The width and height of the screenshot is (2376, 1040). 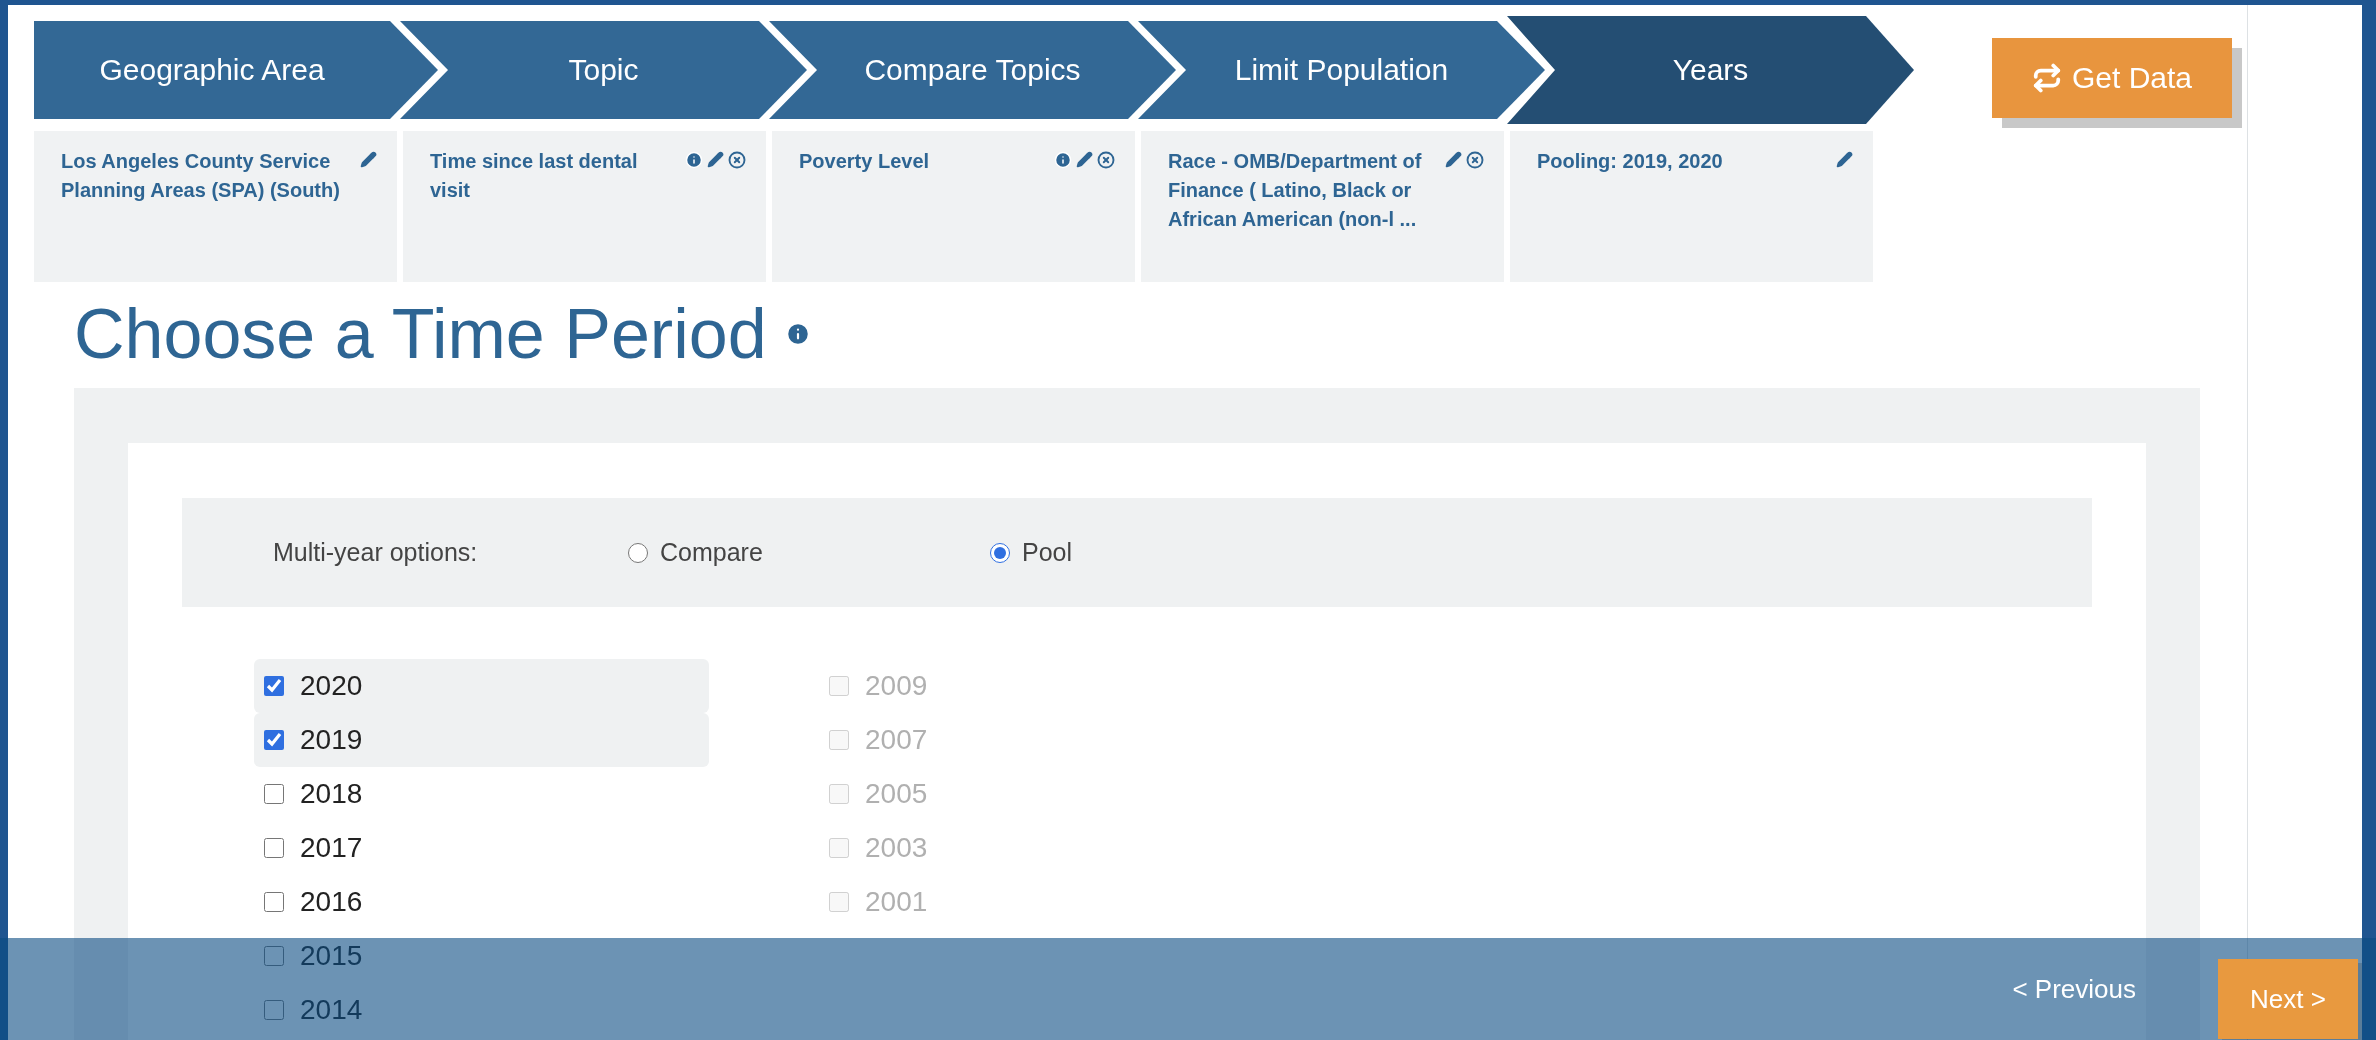 I want to click on year-label: 2003, so click(x=896, y=848).